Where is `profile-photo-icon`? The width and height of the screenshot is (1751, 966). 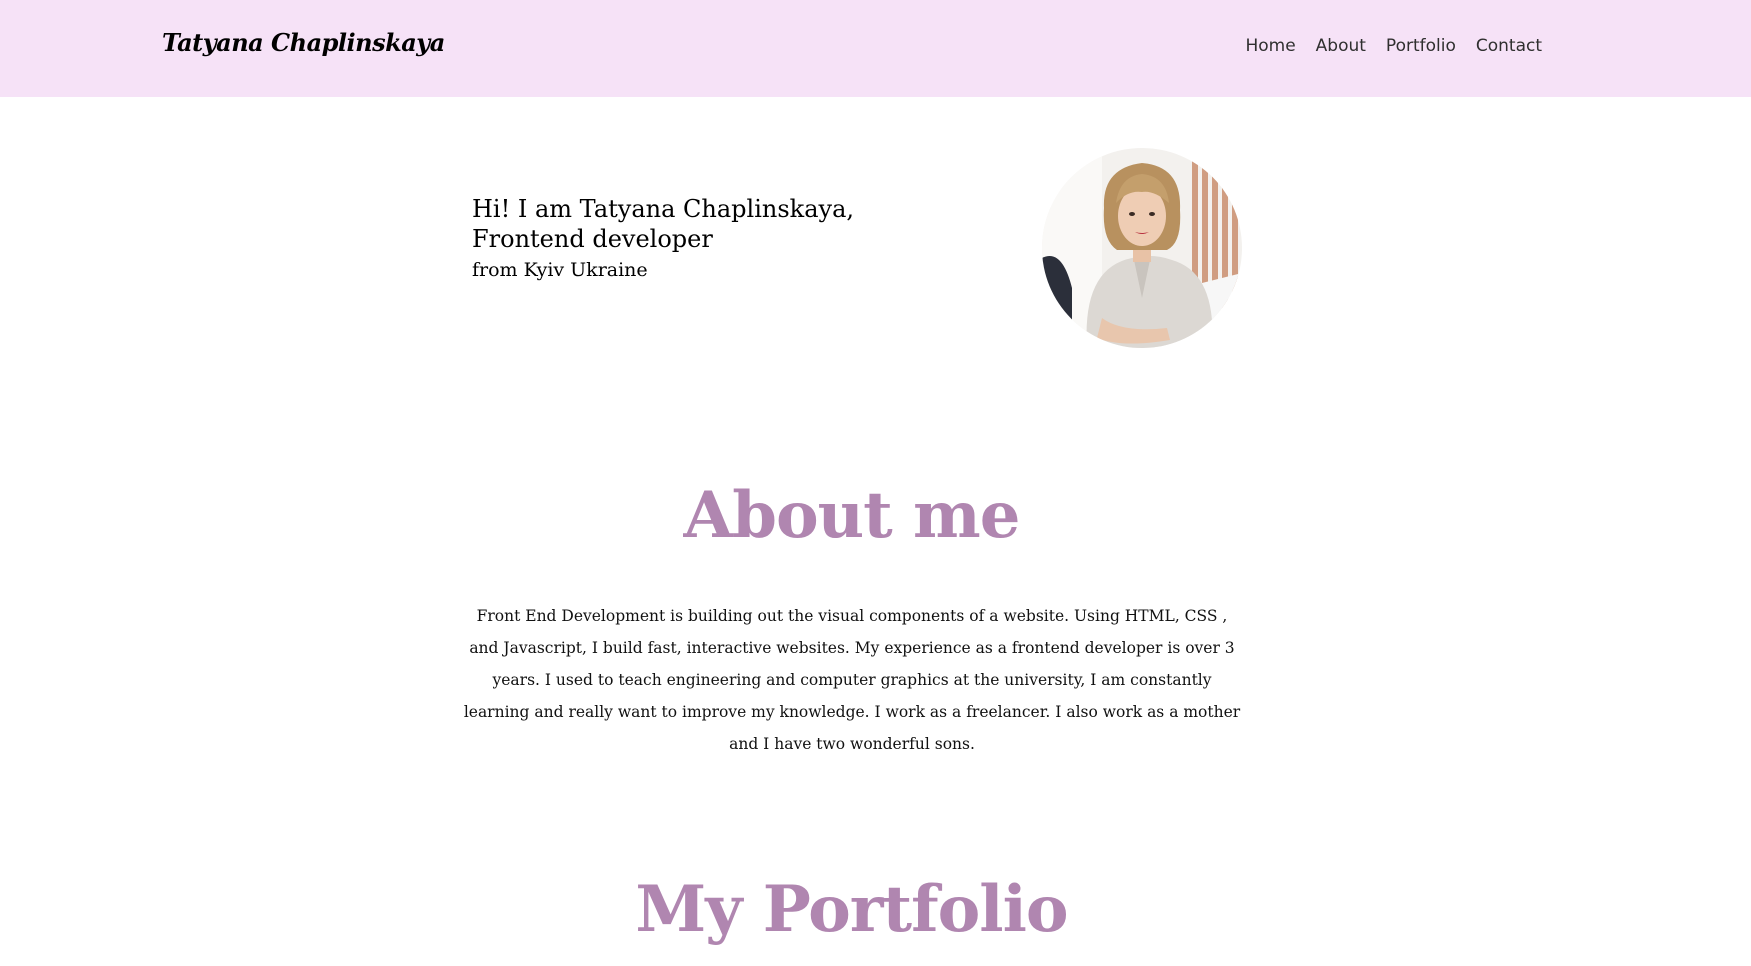
profile-photo-icon is located at coordinates (1142, 248).